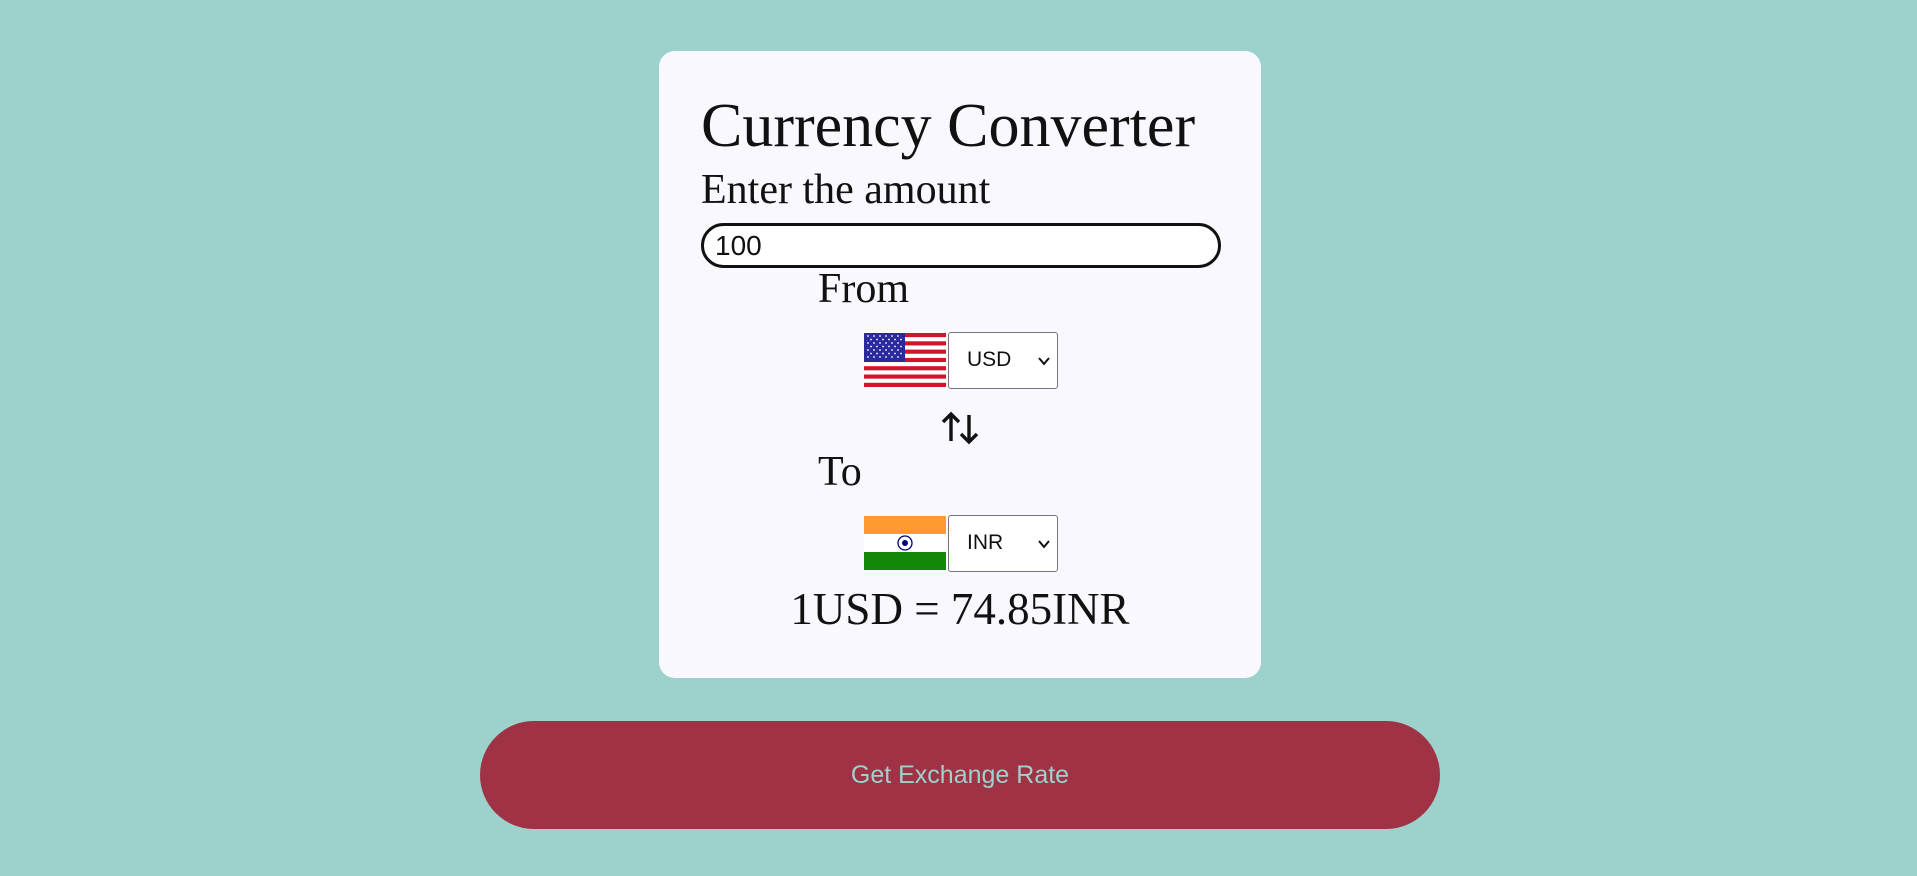 The width and height of the screenshot is (1917, 876). I want to click on to-currency-select: INR, so click(1003, 543).